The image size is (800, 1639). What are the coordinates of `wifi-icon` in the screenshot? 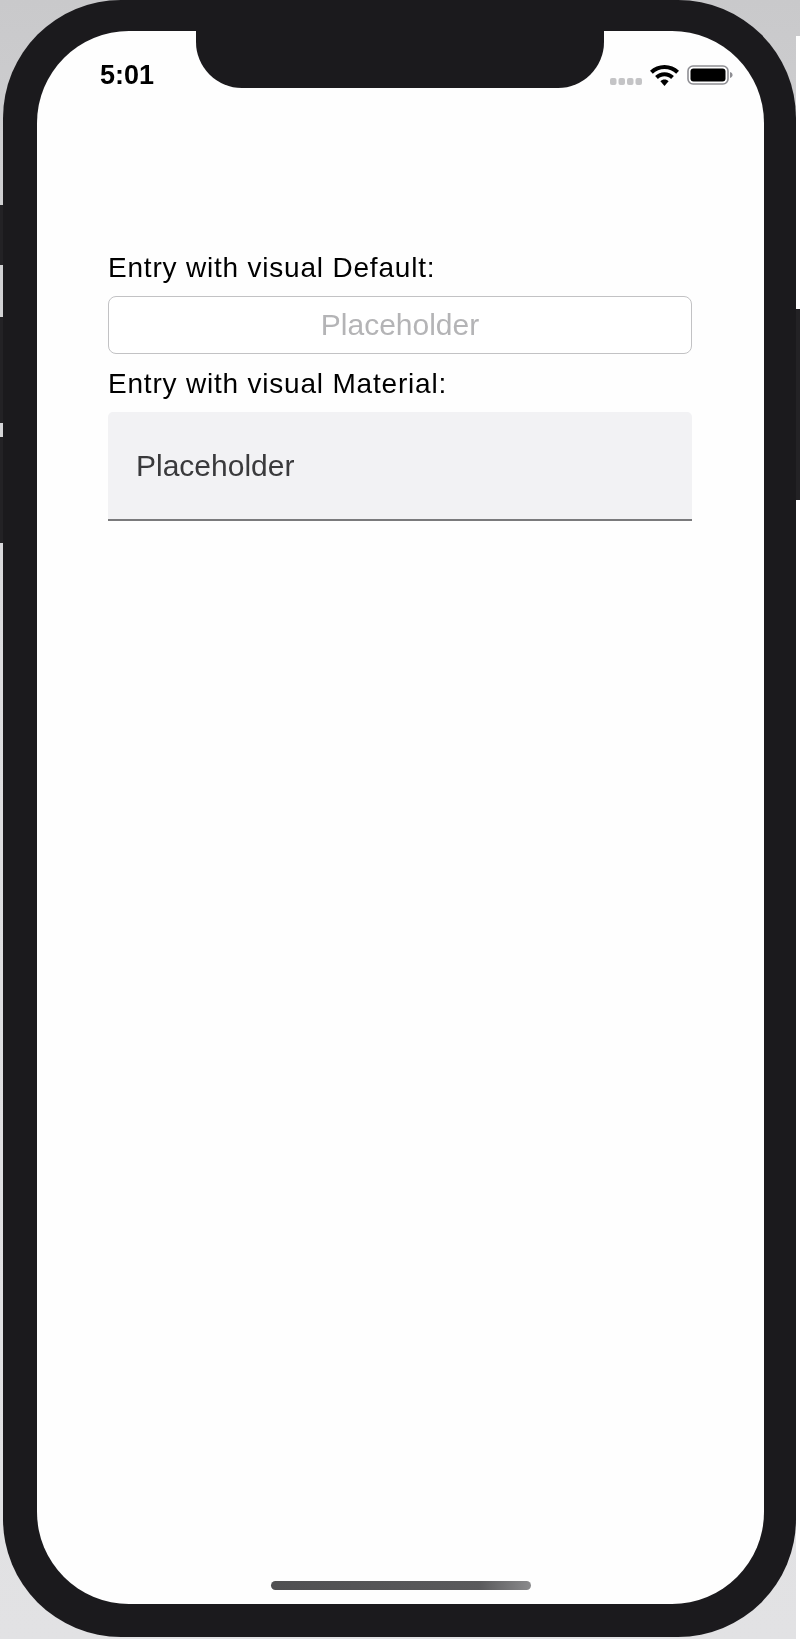 It's located at (664, 75).